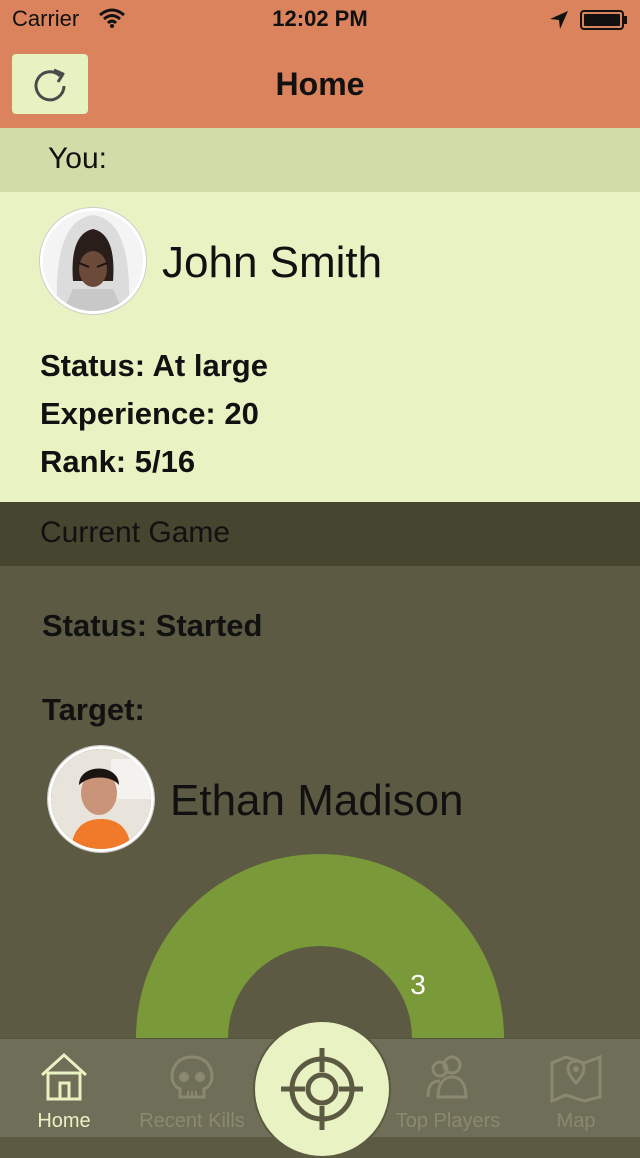  Describe the element at coordinates (135, 532) in the screenshot. I see `current-game-label: Current Game` at that location.